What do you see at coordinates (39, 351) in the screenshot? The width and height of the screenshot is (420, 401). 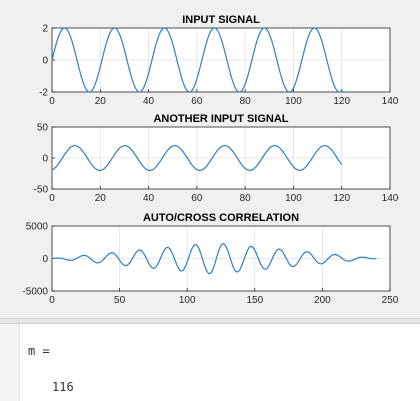 I see `output-variable-name: m =` at bounding box center [39, 351].